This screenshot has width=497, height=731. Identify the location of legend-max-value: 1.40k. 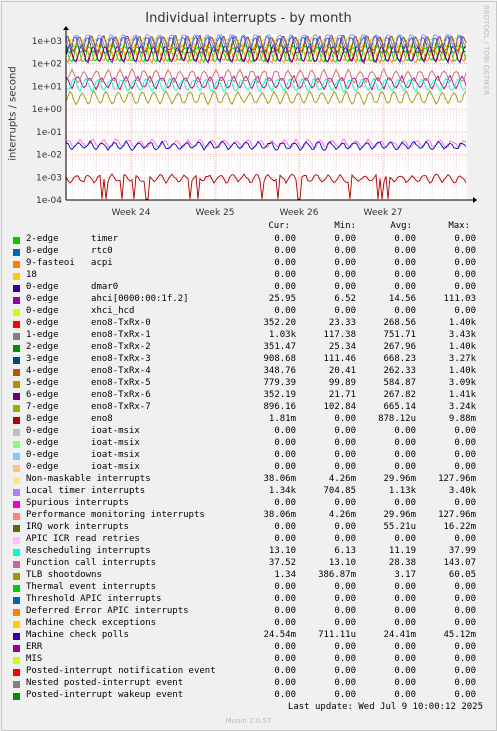
(462, 347).